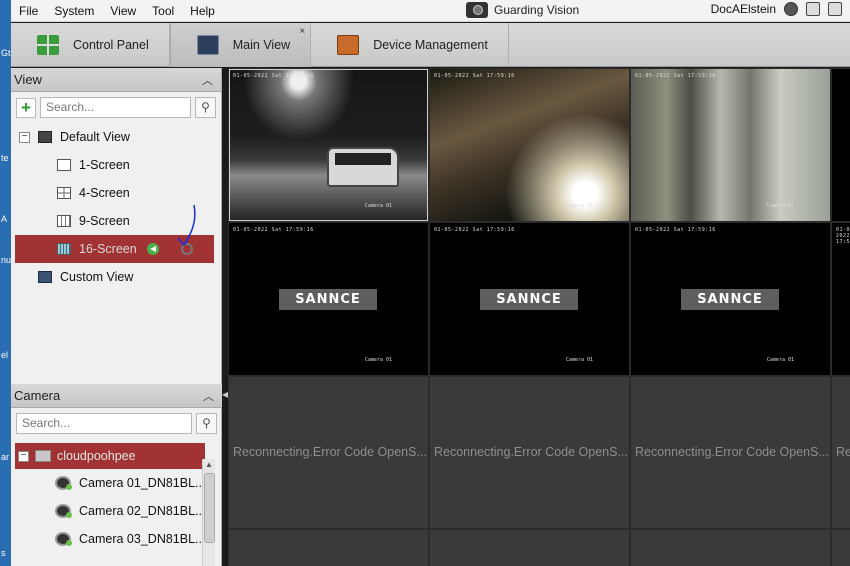  Describe the element at coordinates (123, 11) in the screenshot. I see `menu-view: View` at that location.